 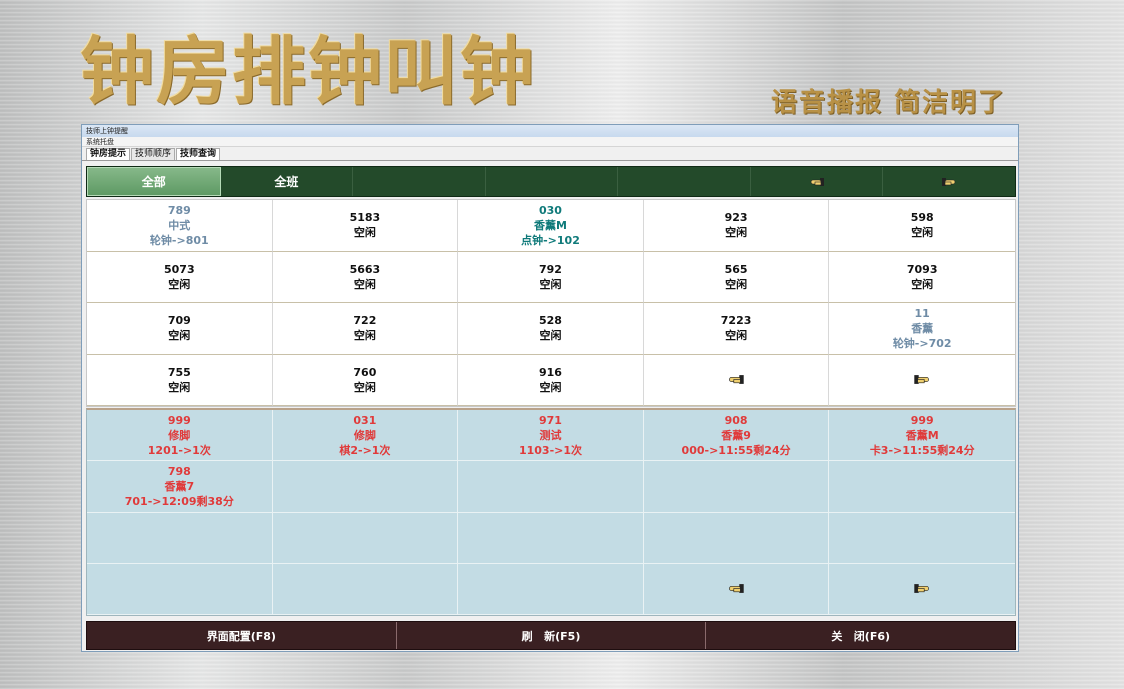 I want to click on tech-status: 修脚, so click(x=179, y=435).